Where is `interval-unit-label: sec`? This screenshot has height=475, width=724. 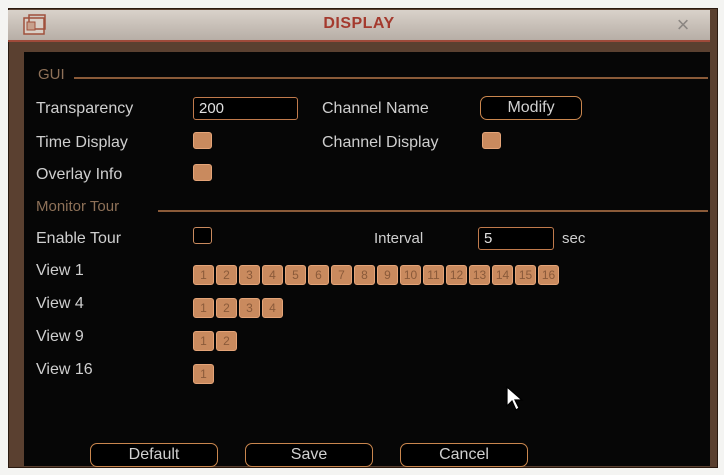 interval-unit-label: sec is located at coordinates (574, 238).